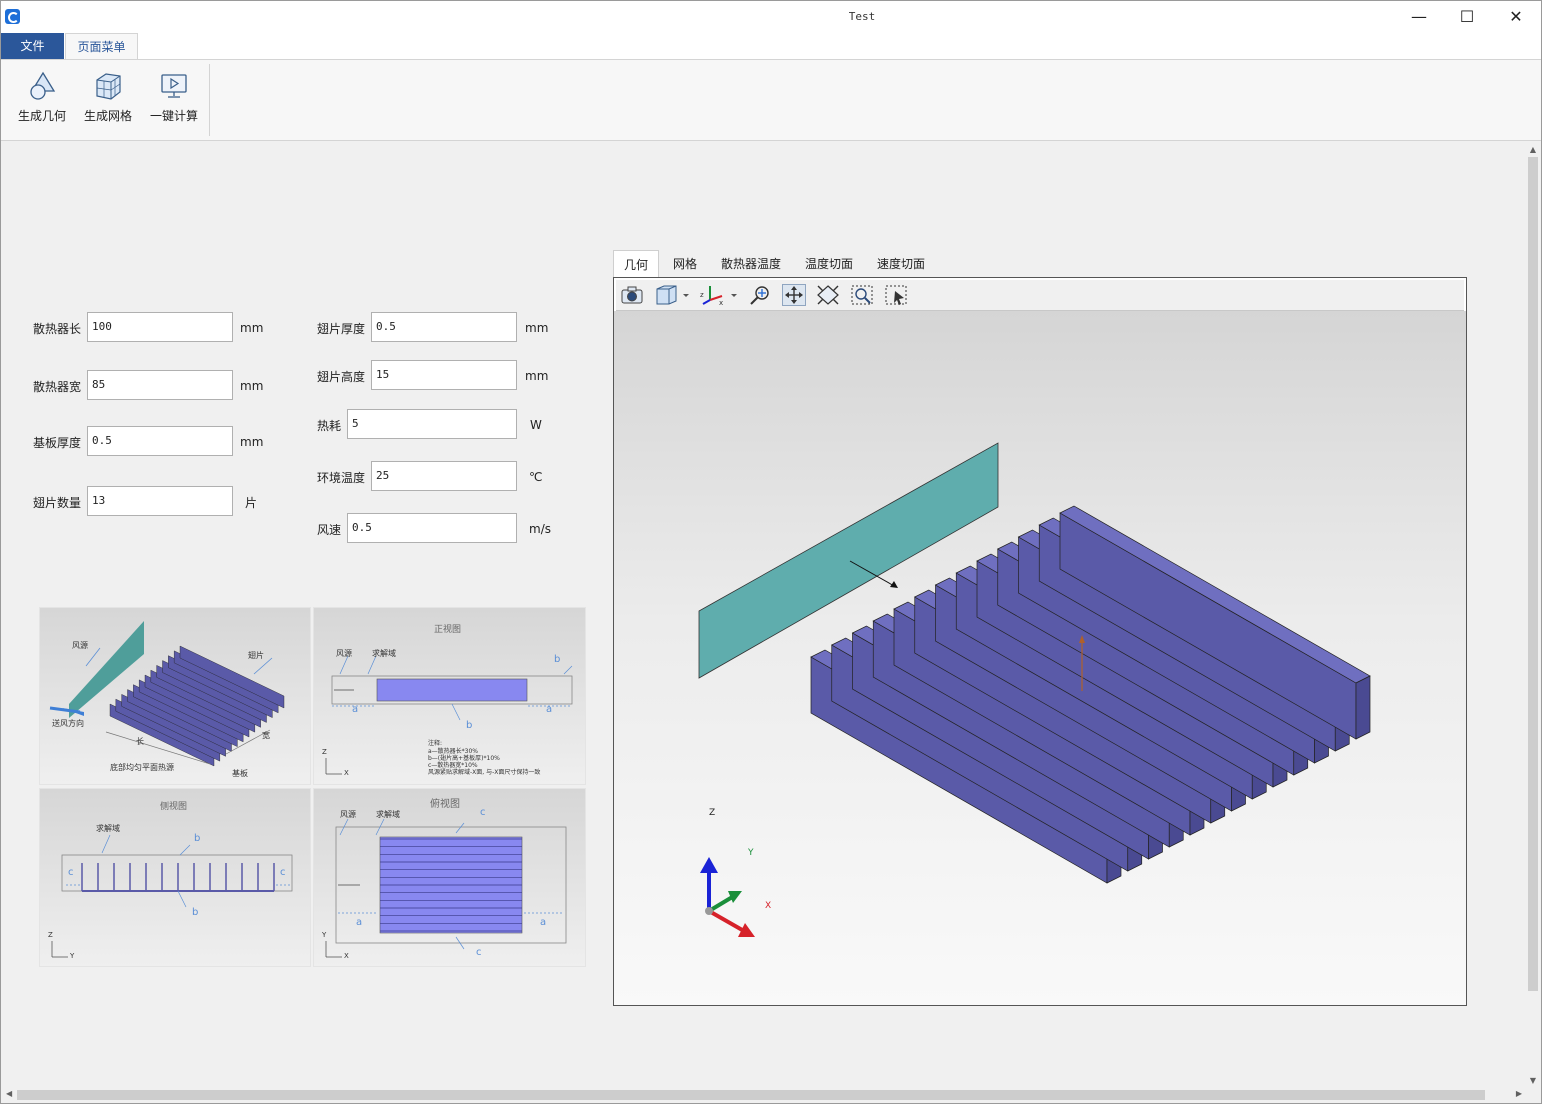  I want to click on iso-width-label: 宽, so click(266, 735).